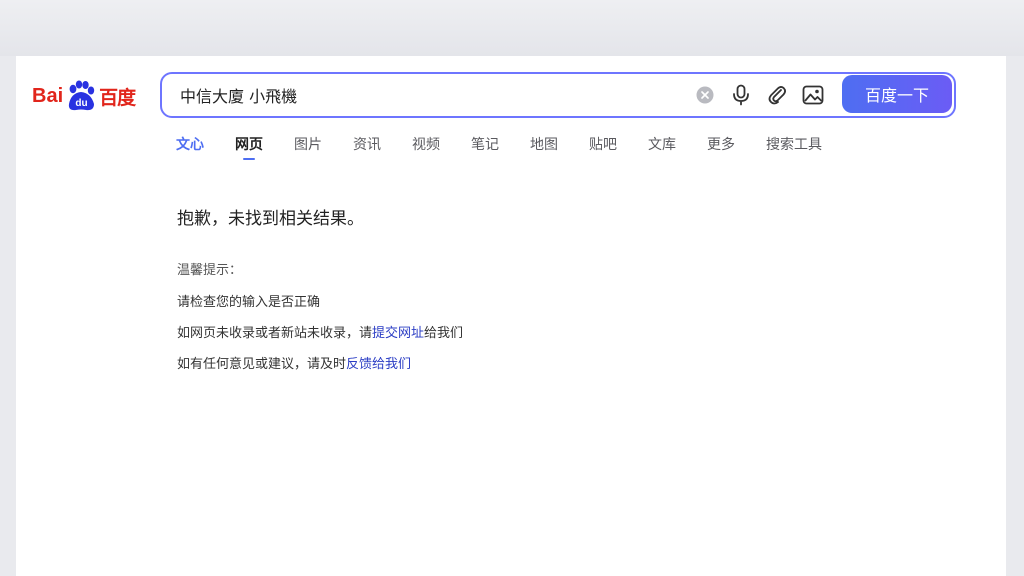 The image size is (1024, 576). I want to click on tip-submit-url: 如网页未收录或者新站未收录，请提交网址给我们, so click(320, 331).